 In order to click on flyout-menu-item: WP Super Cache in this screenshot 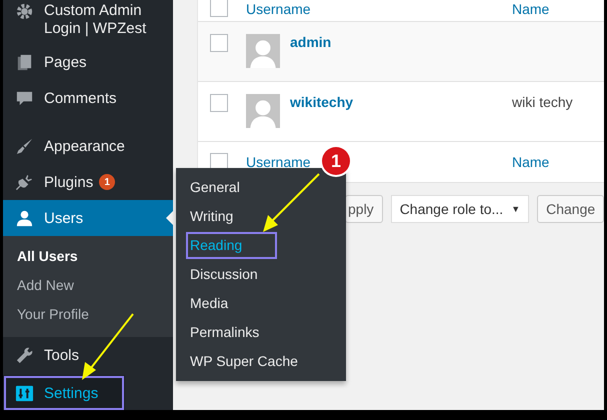, I will do `click(261, 361)`.